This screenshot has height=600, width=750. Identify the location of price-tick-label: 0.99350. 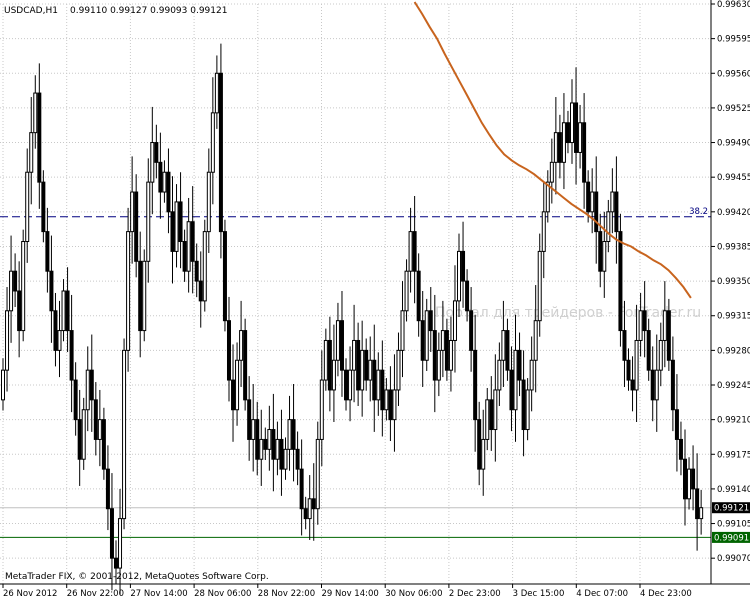
(733, 282).